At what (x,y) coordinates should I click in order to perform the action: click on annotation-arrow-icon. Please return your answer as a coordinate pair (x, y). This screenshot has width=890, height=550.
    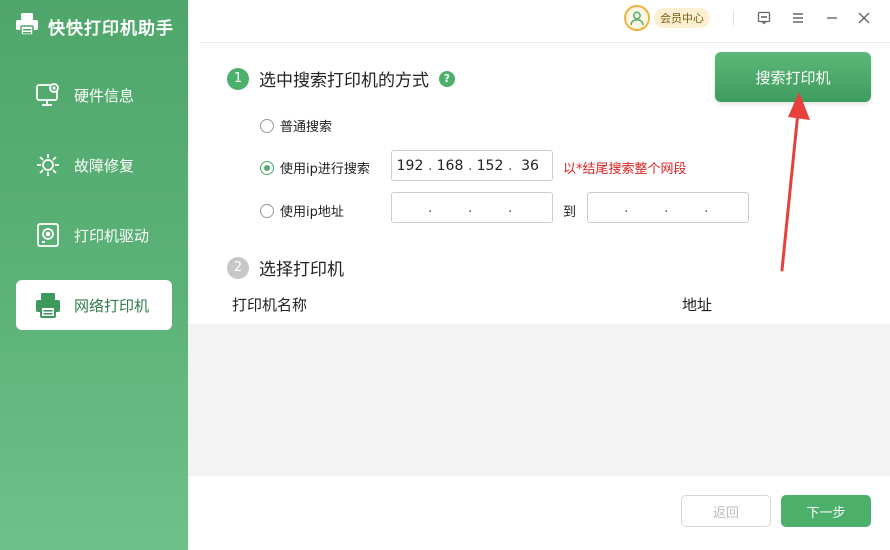
    Looking at the image, I should click on (795, 182).